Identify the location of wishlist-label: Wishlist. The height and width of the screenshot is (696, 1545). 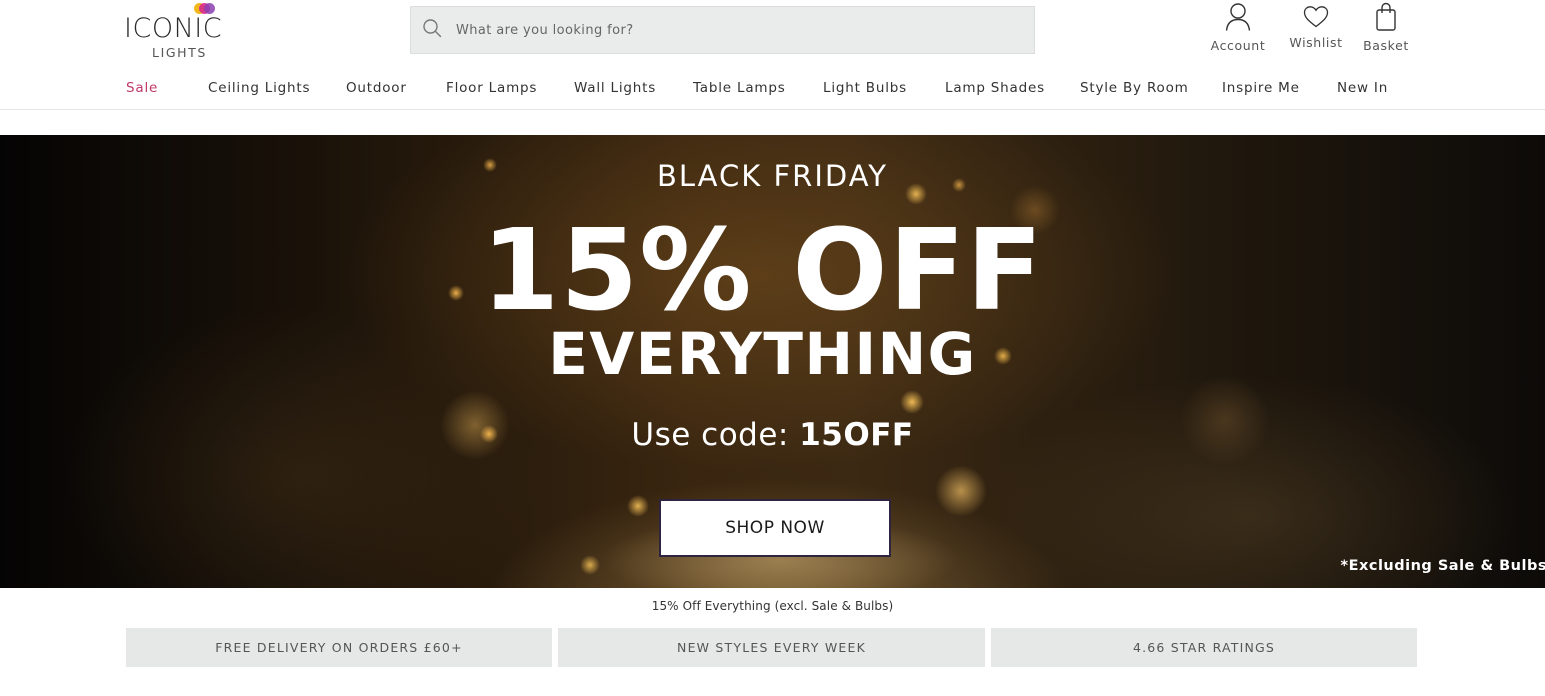
(1316, 42).